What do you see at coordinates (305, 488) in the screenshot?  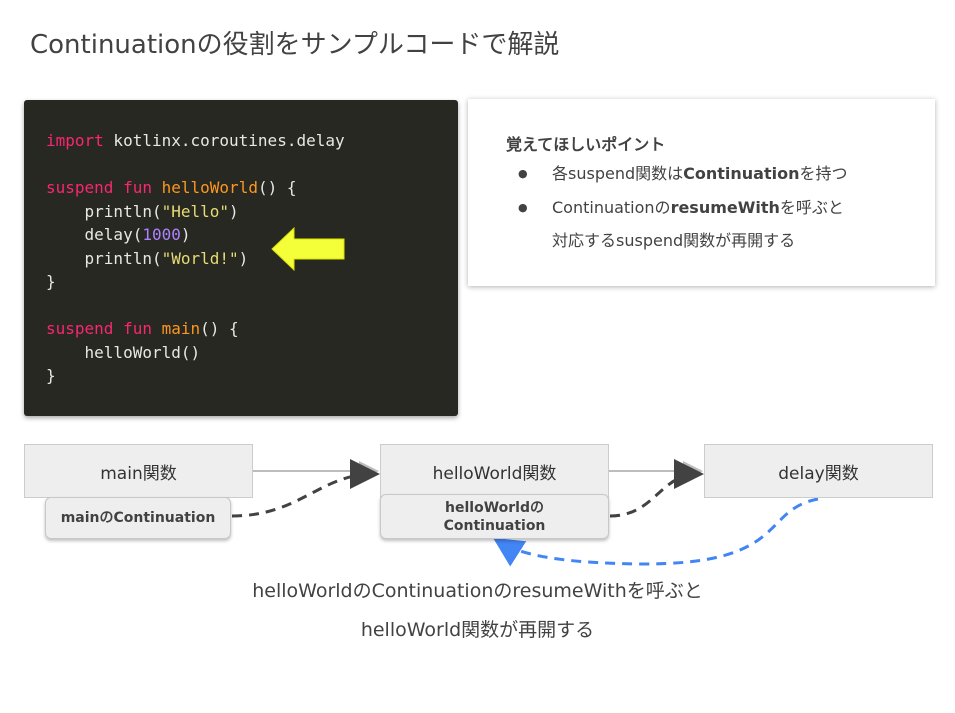 I see `continuation-arrow-main` at bounding box center [305, 488].